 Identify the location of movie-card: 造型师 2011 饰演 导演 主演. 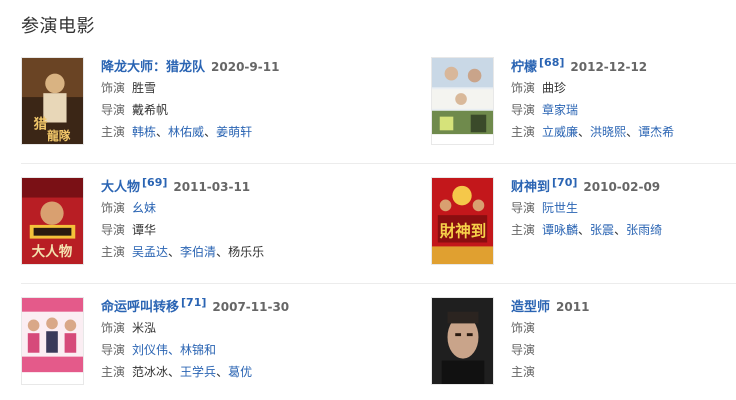
(581, 343).